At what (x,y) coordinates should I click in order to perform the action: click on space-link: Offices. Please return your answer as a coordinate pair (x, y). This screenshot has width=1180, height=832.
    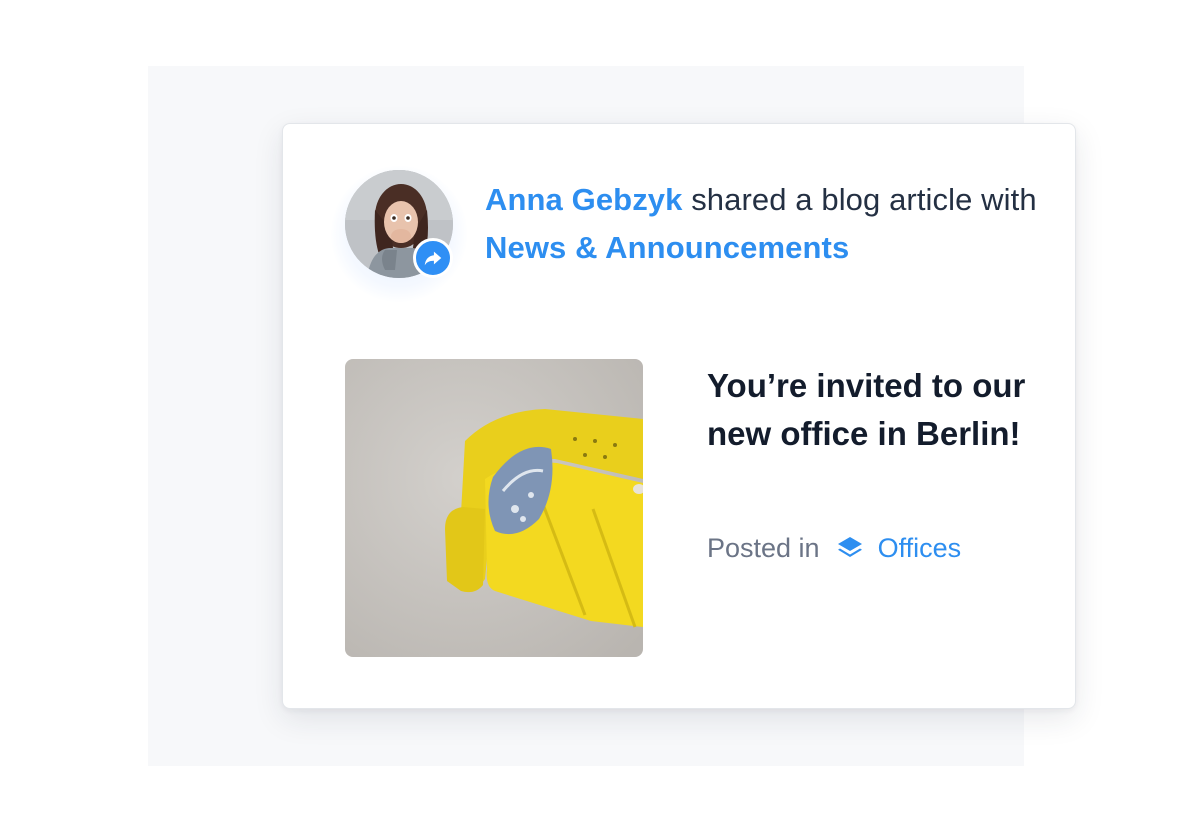
    Looking at the image, I should click on (920, 548).